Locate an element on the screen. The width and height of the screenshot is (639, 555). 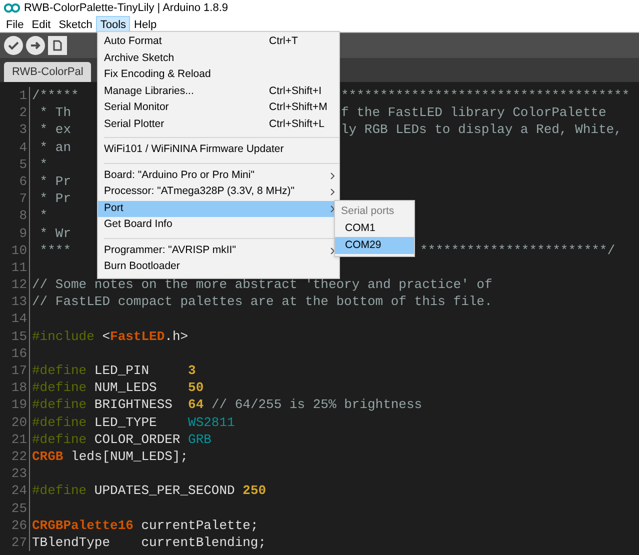
verify-button is located at coordinates (13, 45).